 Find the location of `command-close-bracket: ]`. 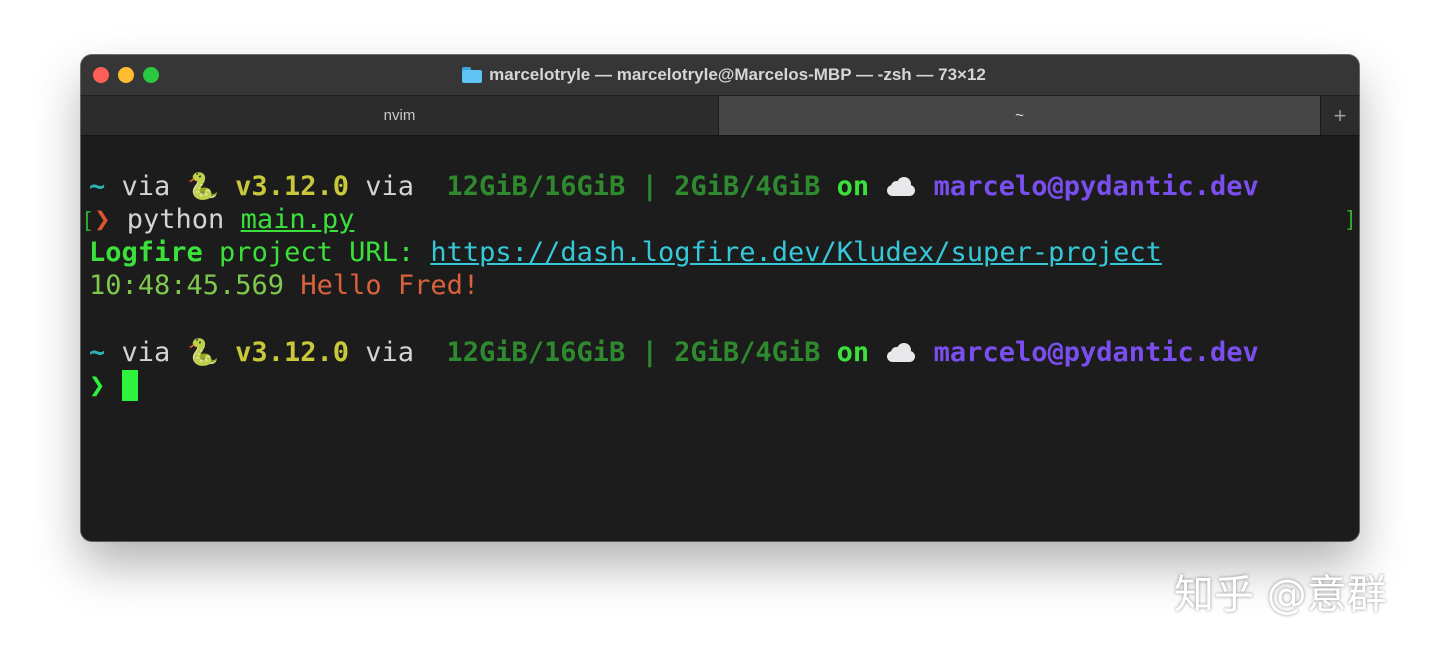

command-close-bracket: ] is located at coordinates (1350, 220).